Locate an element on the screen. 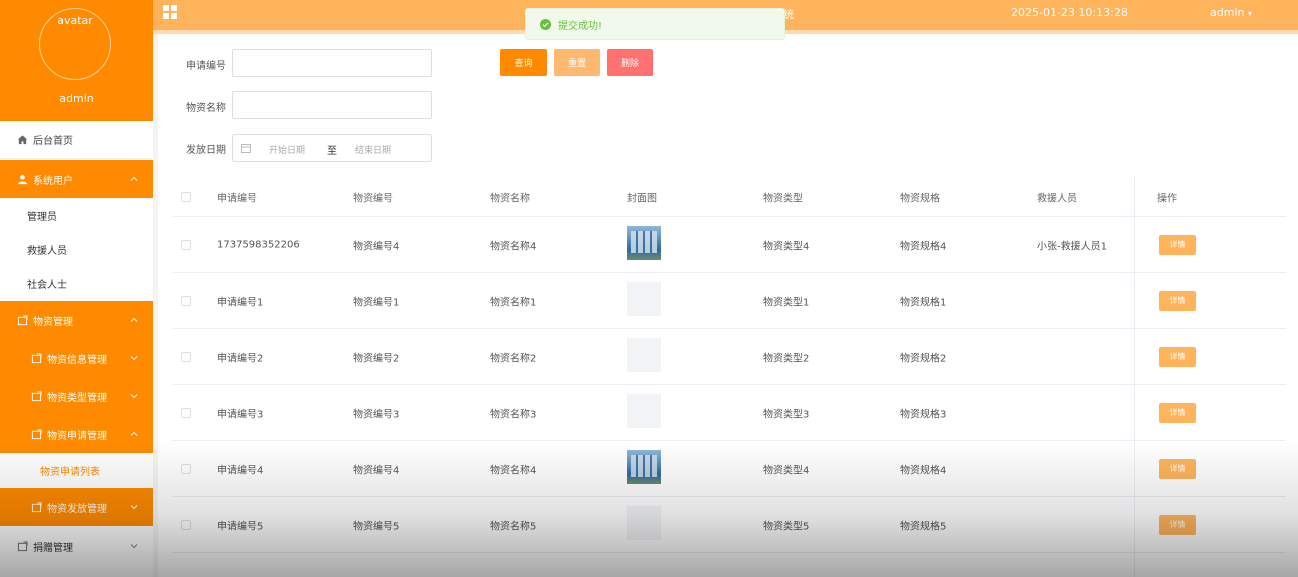 This screenshot has height=577, width=1298. profile-panel: avatar admin is located at coordinates (76, 60).